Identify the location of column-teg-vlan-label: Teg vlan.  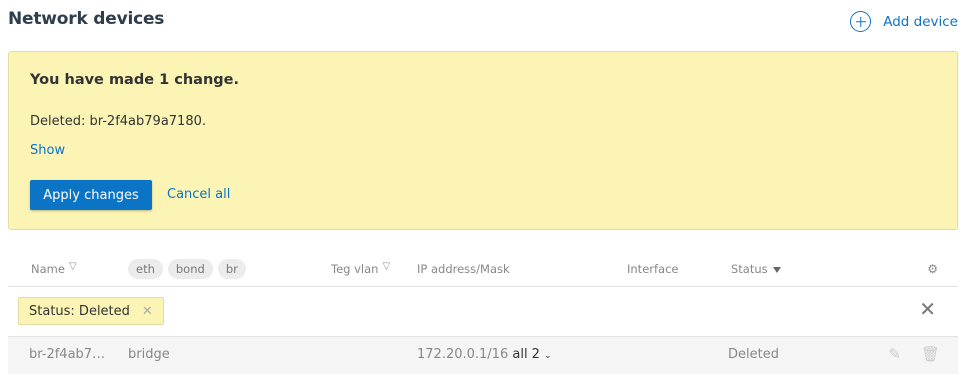
(355, 269).